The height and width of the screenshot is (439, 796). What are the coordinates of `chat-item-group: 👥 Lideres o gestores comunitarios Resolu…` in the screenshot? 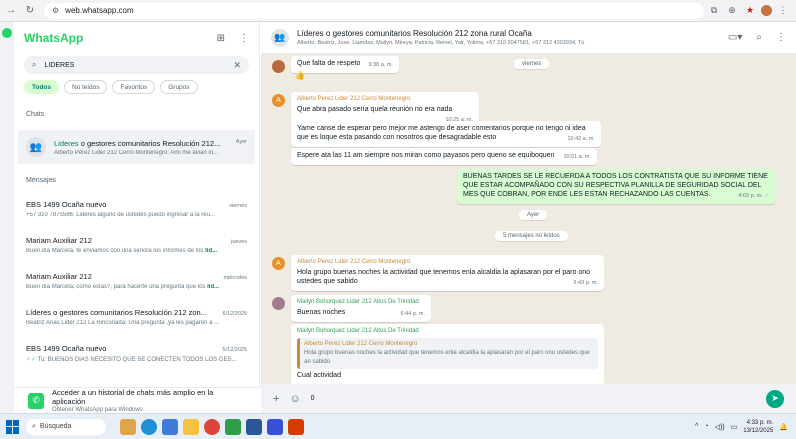 It's located at (136, 147).